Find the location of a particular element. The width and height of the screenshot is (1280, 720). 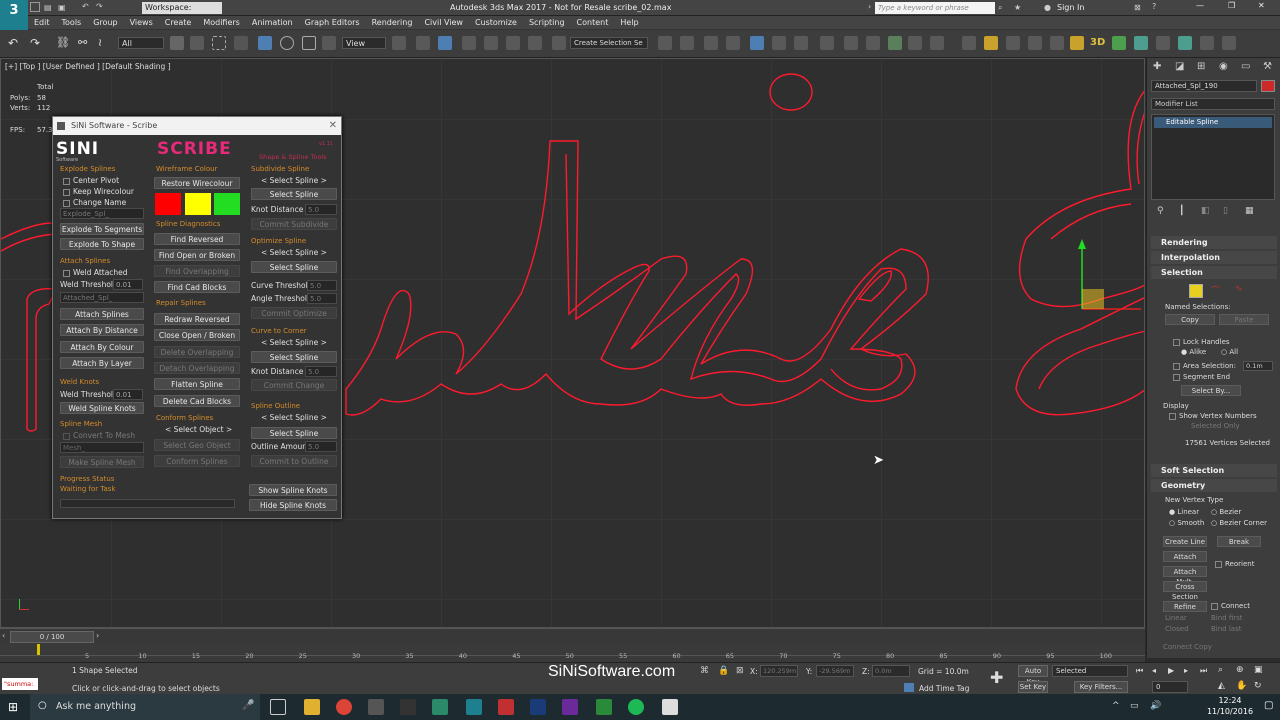

close-open-broken-button: Close Open / Broken is located at coordinates (197, 335).